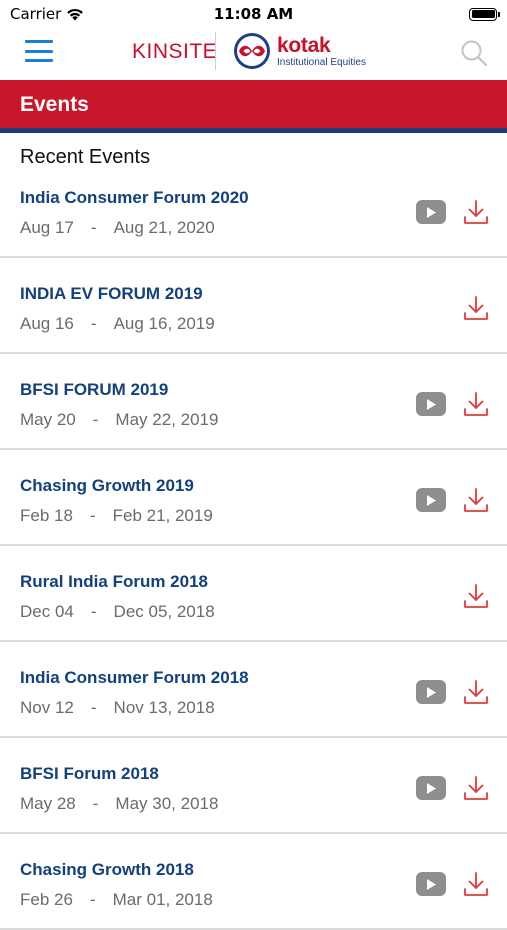 The width and height of the screenshot is (507, 930). Describe the element at coordinates (46, 515) in the screenshot. I see `event-start-date: Feb 18` at that location.